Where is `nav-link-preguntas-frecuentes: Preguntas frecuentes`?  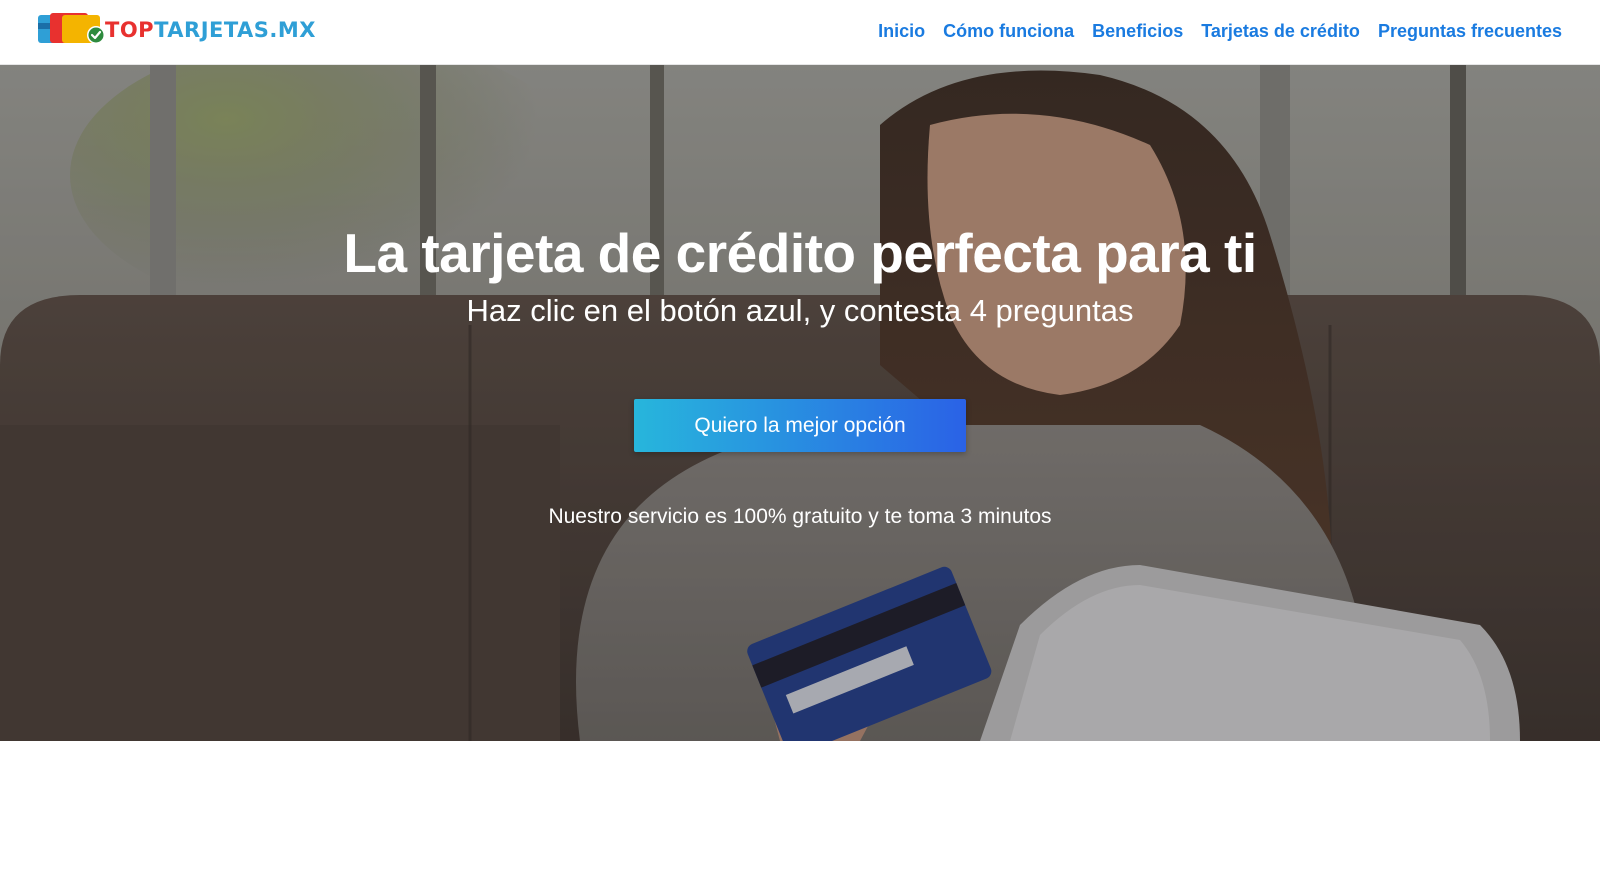
nav-link-preguntas-frecuentes: Preguntas frecuentes is located at coordinates (1470, 31).